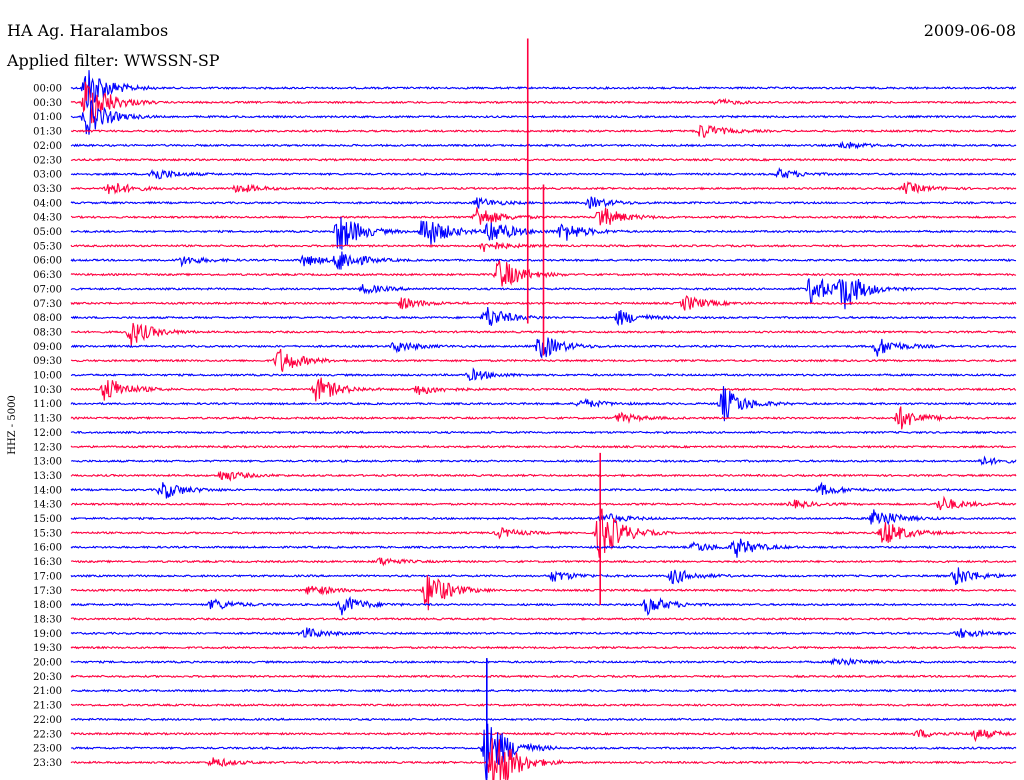  What do you see at coordinates (47, 548) in the screenshot?
I see `row-time-label: 16:00` at bounding box center [47, 548].